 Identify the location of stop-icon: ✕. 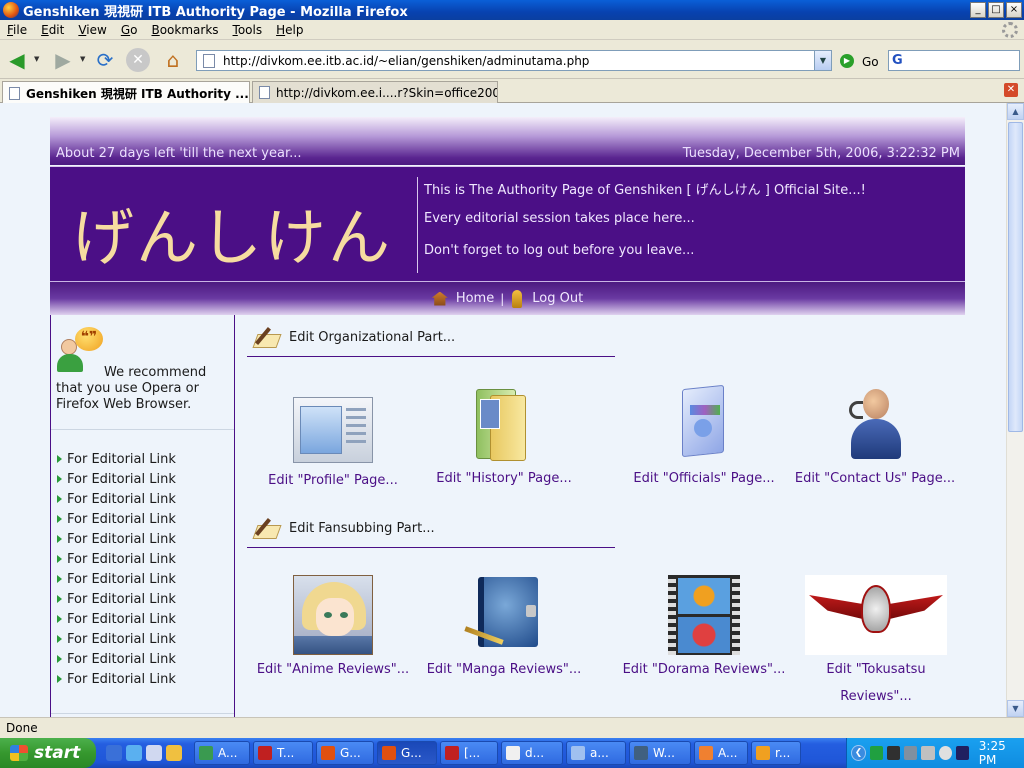
(138, 60).